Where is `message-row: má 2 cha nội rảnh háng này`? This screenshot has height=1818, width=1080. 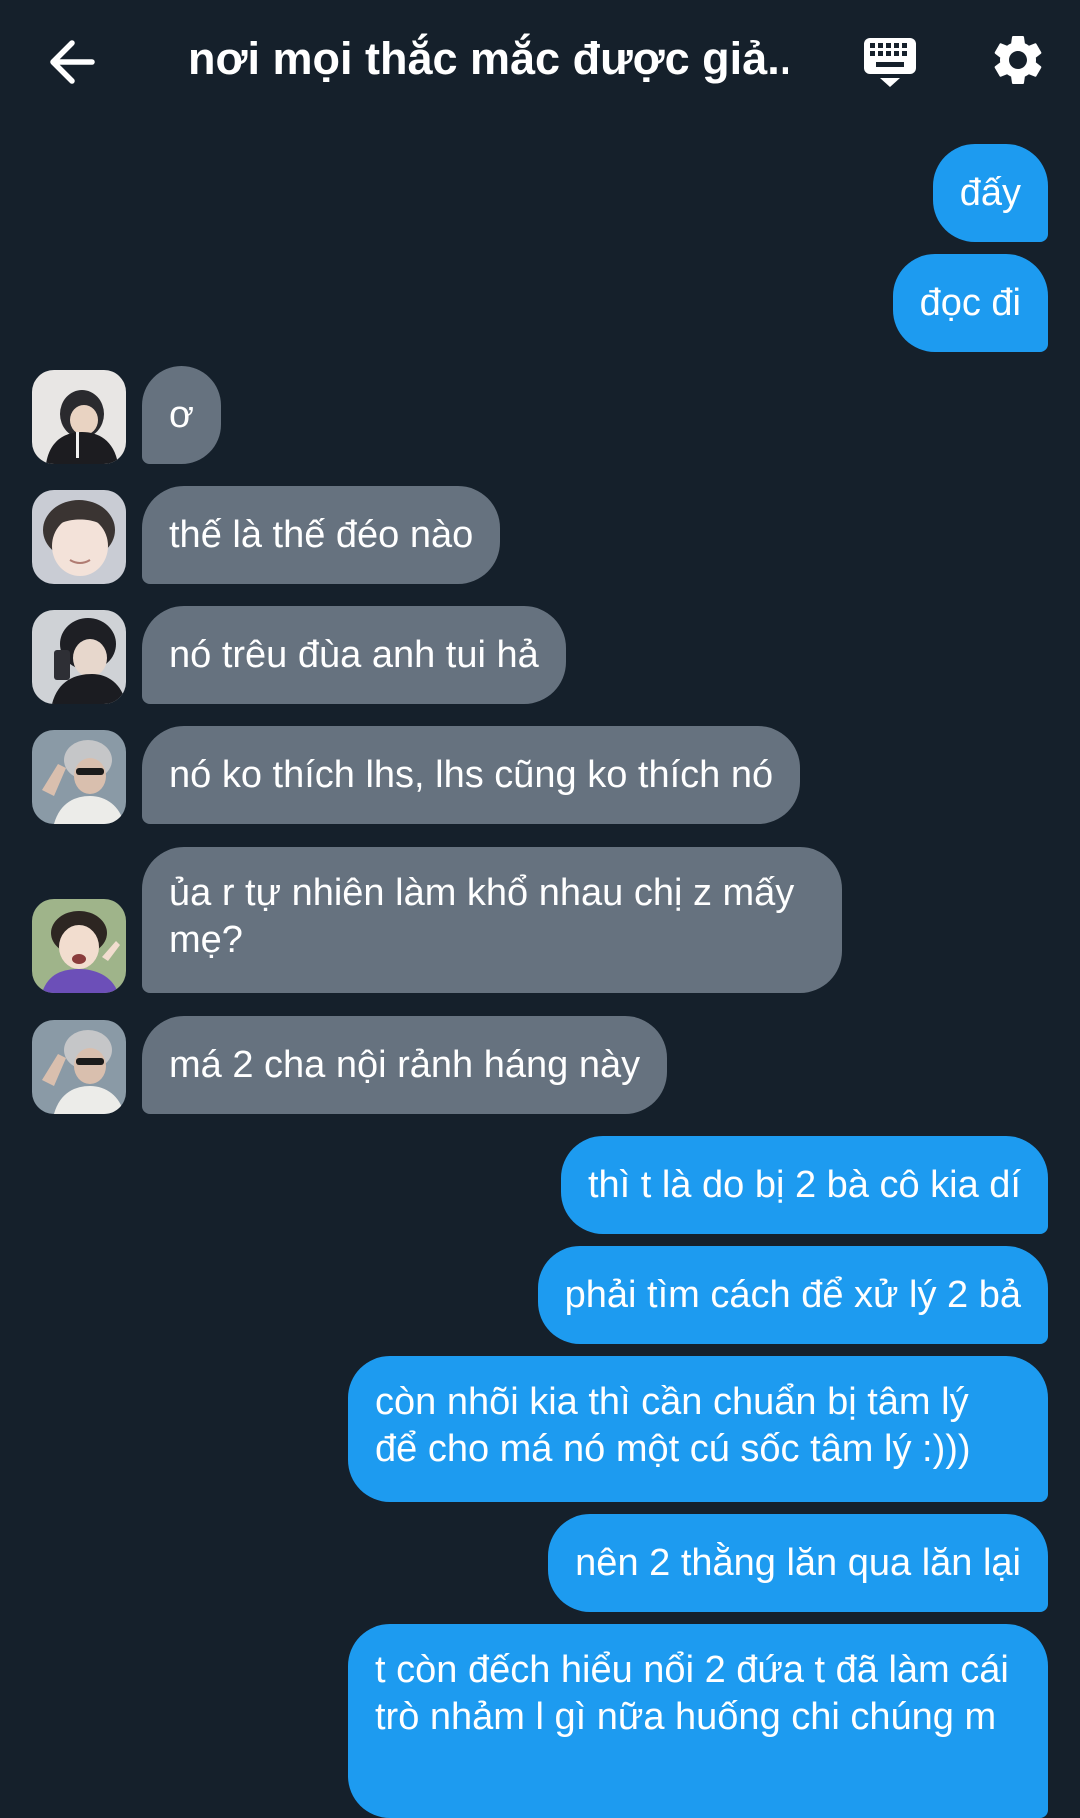
message-row: má 2 cha nội rảnh háng này is located at coordinates (540, 1065).